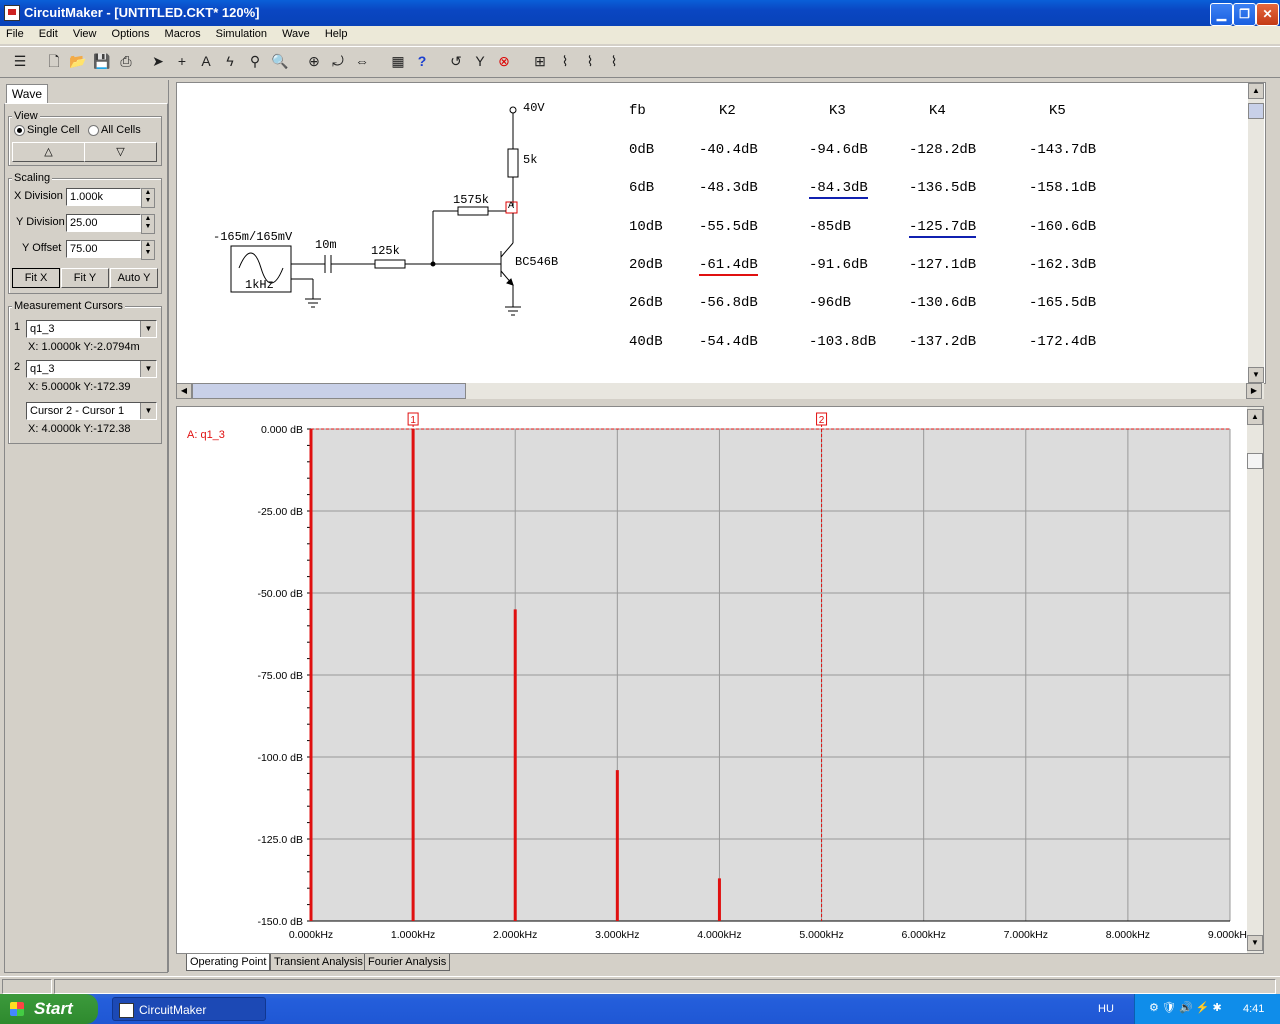  What do you see at coordinates (103, 197) in the screenshot?
I see `x-division-field: 1.000k` at bounding box center [103, 197].